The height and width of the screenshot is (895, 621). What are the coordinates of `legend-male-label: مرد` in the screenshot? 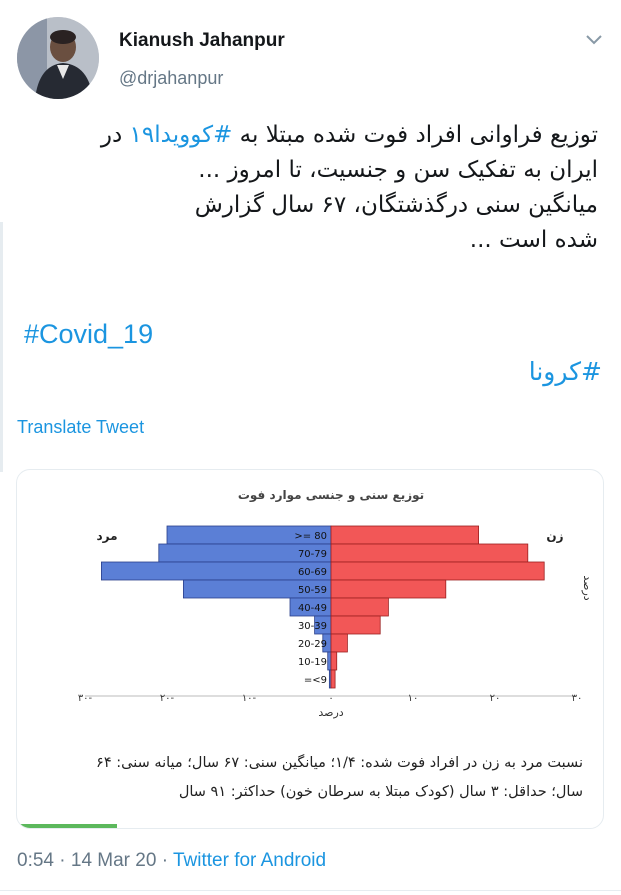 It's located at (106, 536).